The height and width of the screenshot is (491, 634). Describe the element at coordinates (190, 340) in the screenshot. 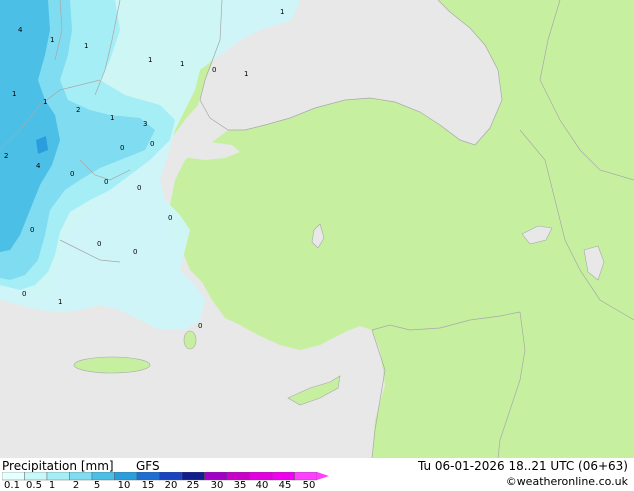

I see `rhodes-island` at that location.